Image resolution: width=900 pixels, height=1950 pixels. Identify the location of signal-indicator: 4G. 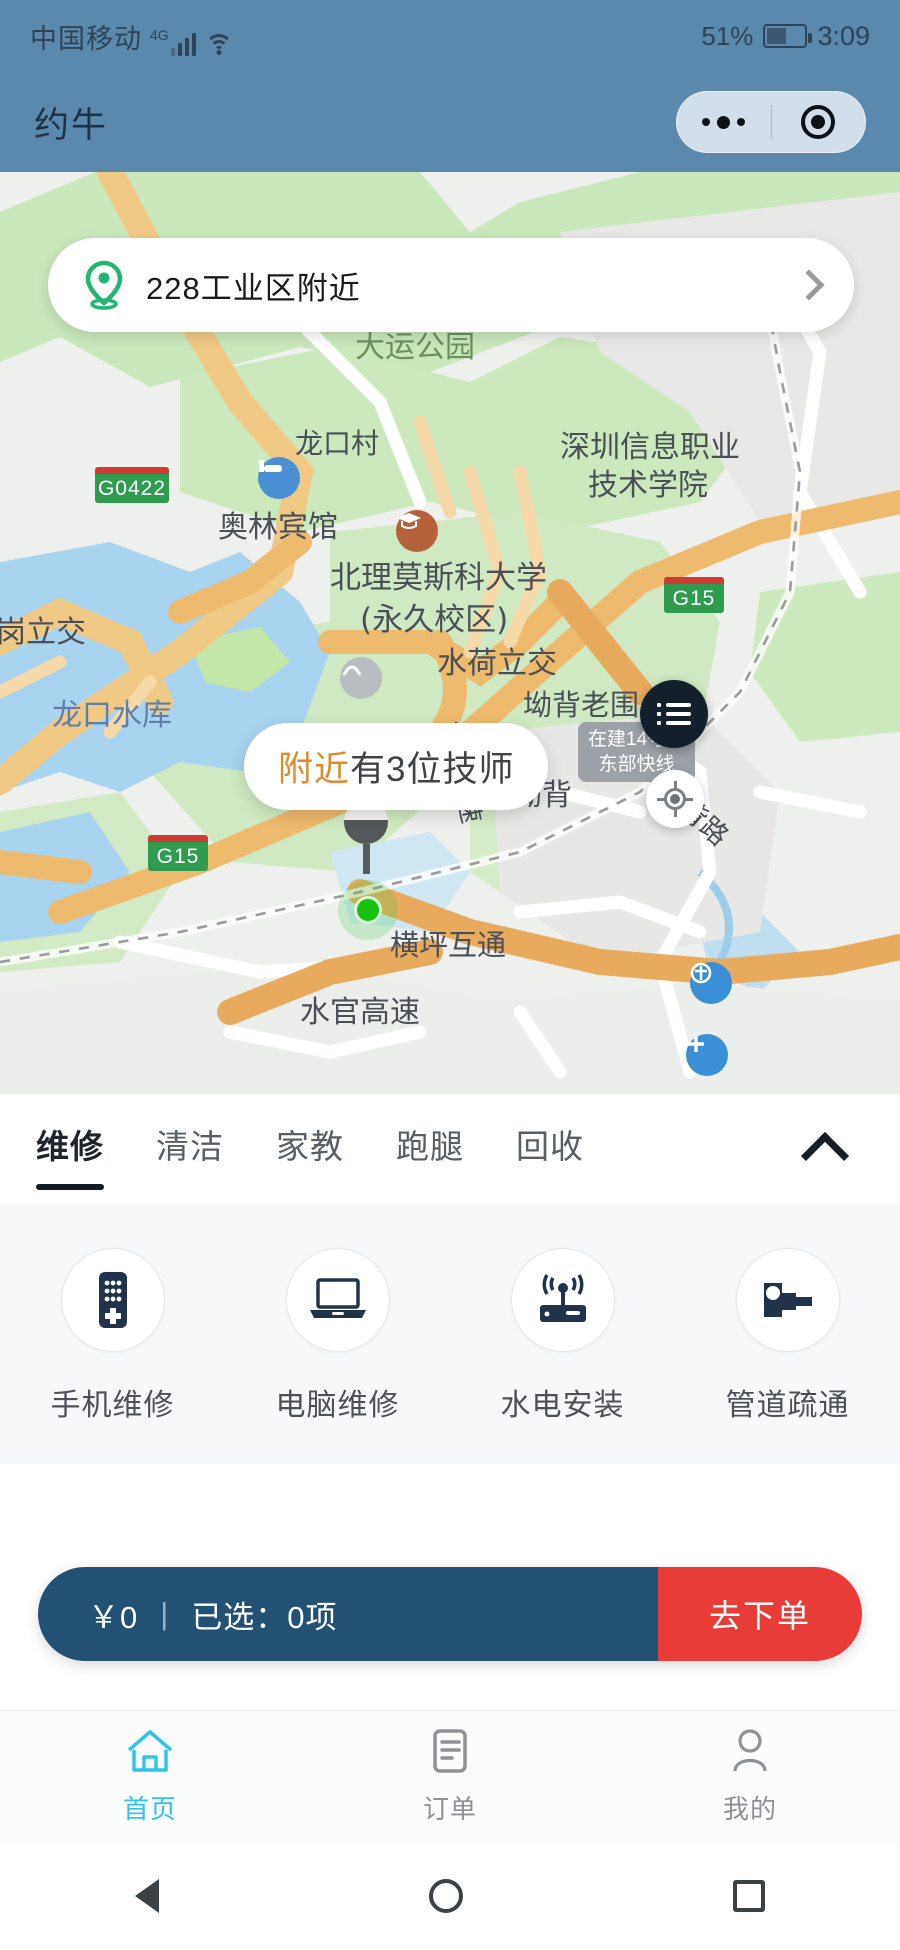
(173, 42).